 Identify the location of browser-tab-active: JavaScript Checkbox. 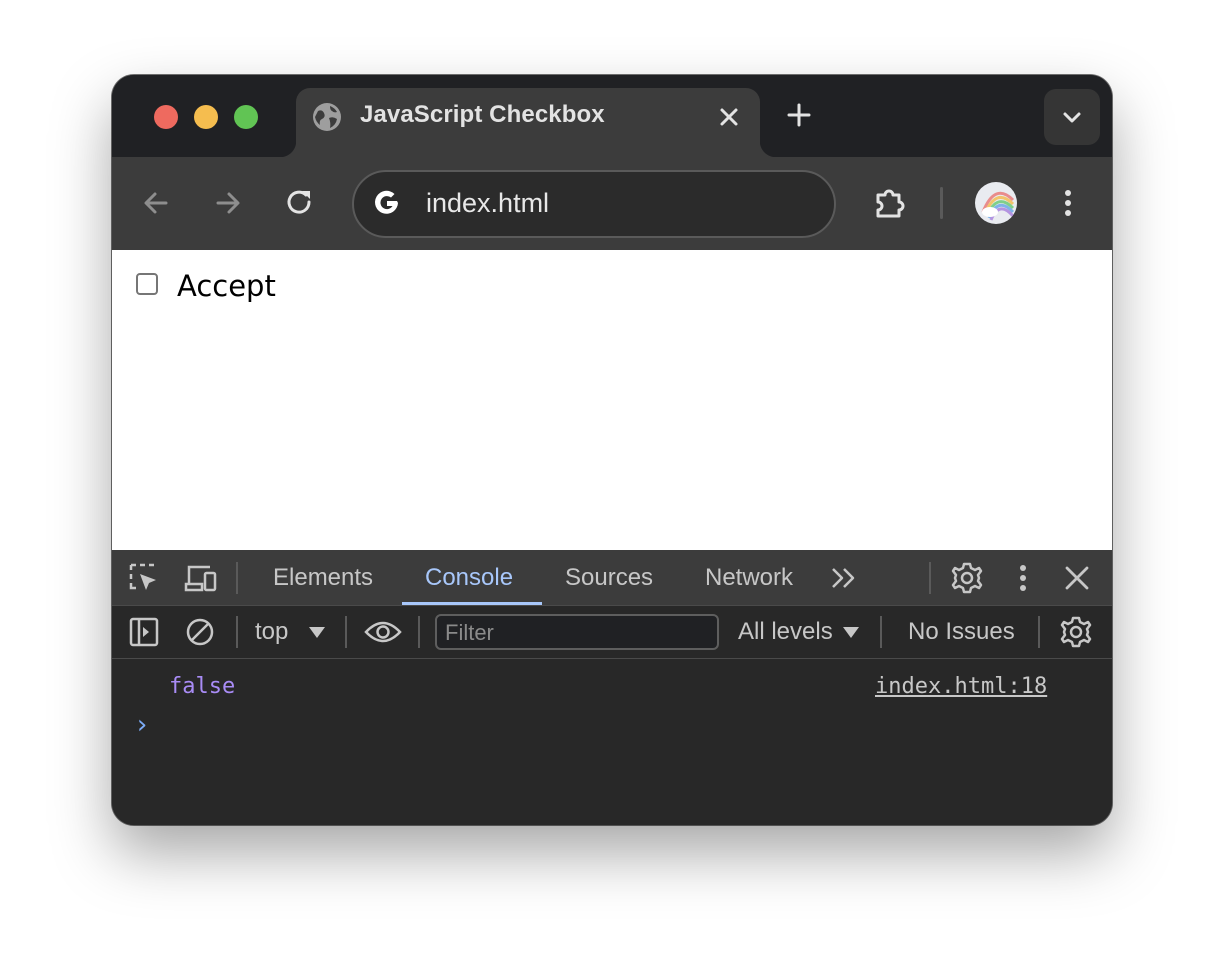
(528, 122).